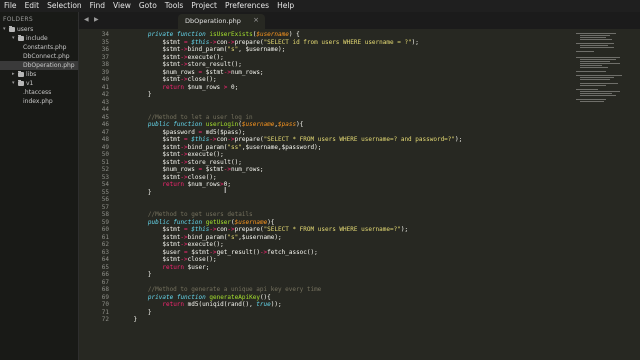 The height and width of the screenshot is (360, 640). I want to click on code-line: }, so click(135, 313).